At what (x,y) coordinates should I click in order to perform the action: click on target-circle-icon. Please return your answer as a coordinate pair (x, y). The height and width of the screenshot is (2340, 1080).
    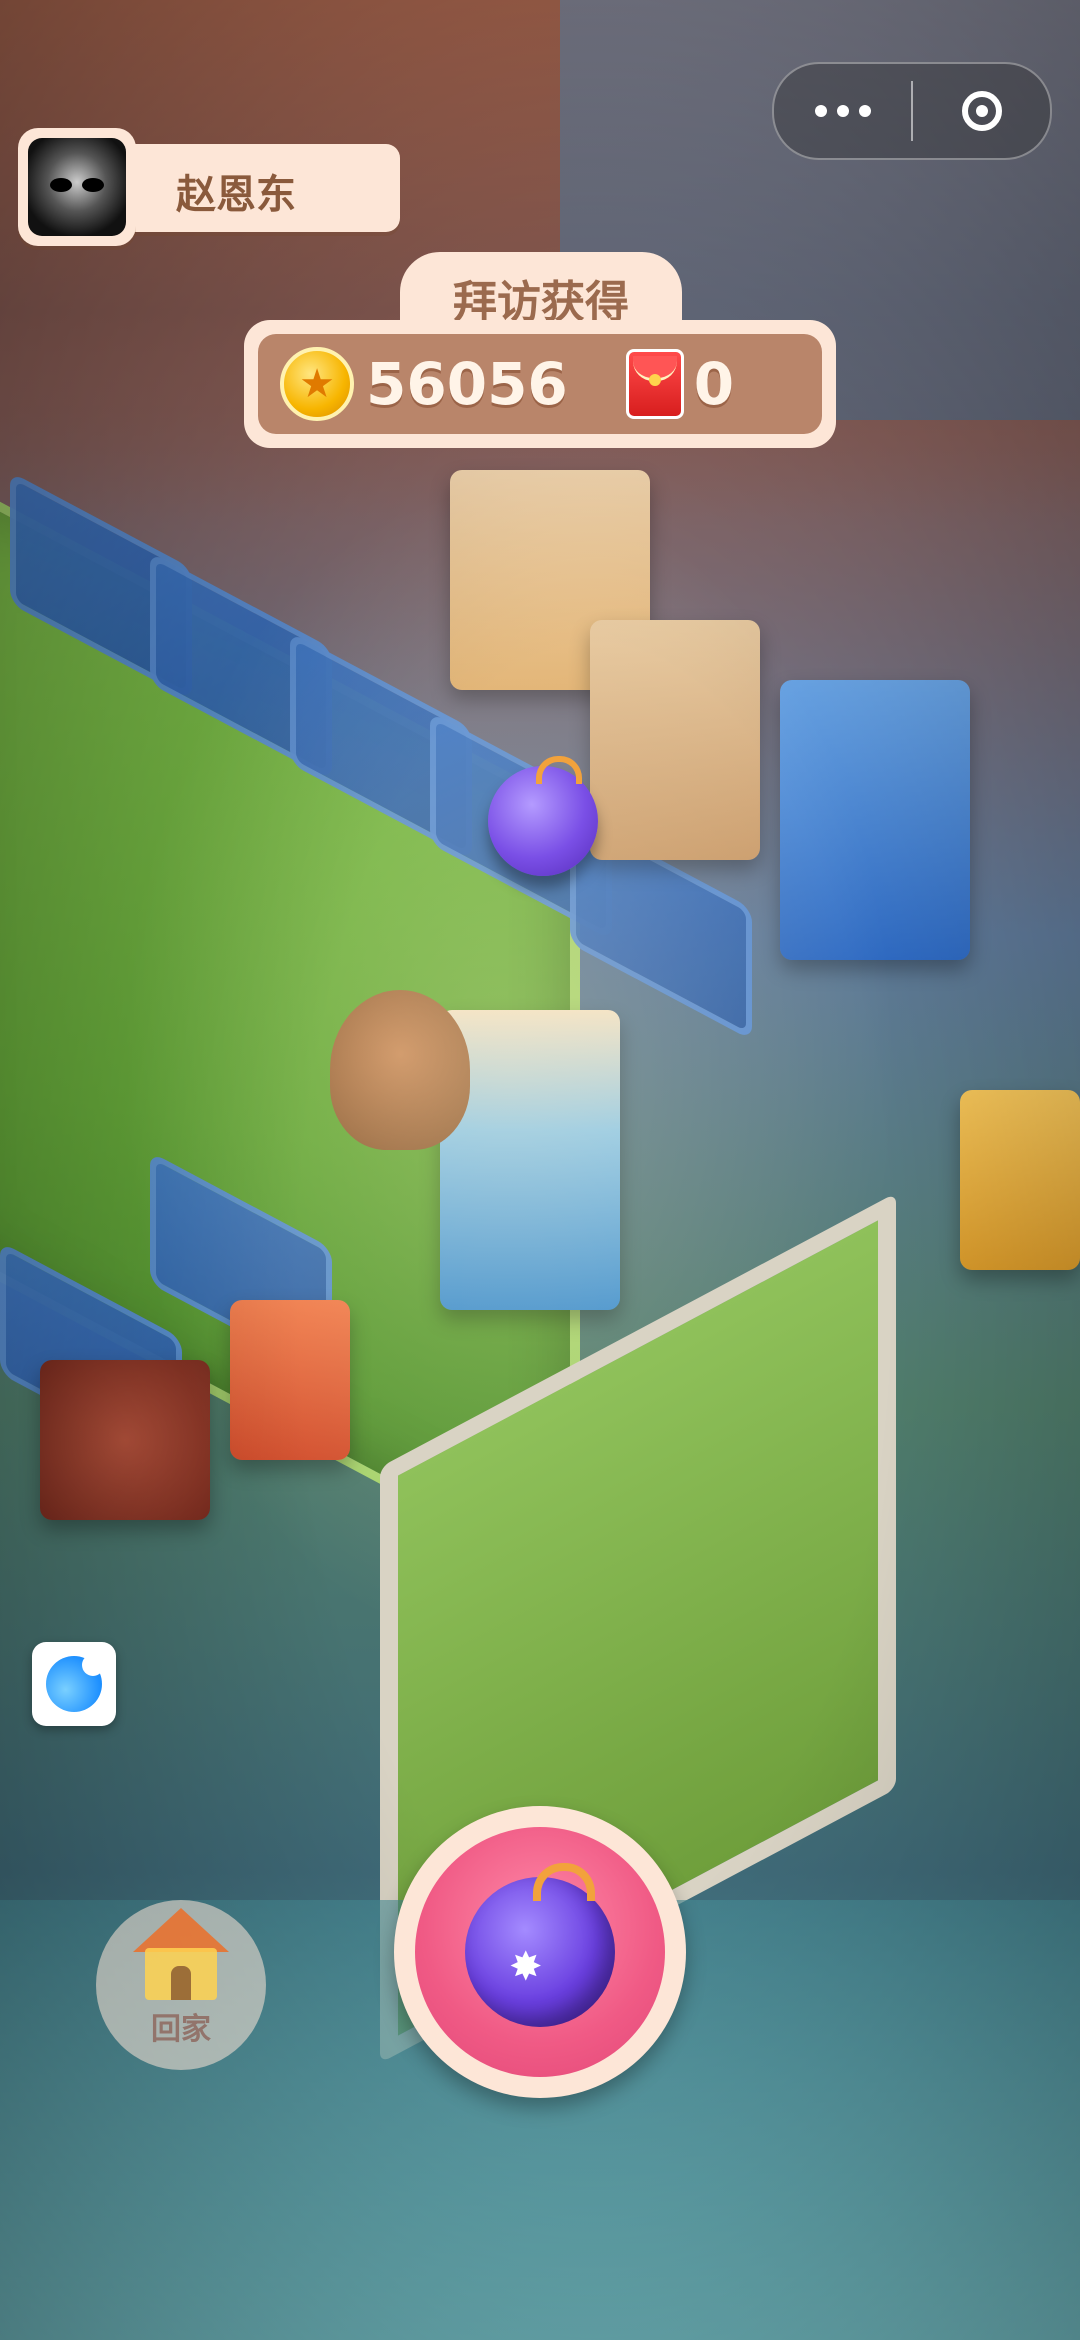
    Looking at the image, I should click on (981, 111).